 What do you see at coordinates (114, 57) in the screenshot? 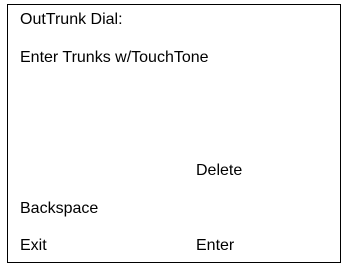
I see `screen-prompt: Enter Trunks w/TouchTone` at bounding box center [114, 57].